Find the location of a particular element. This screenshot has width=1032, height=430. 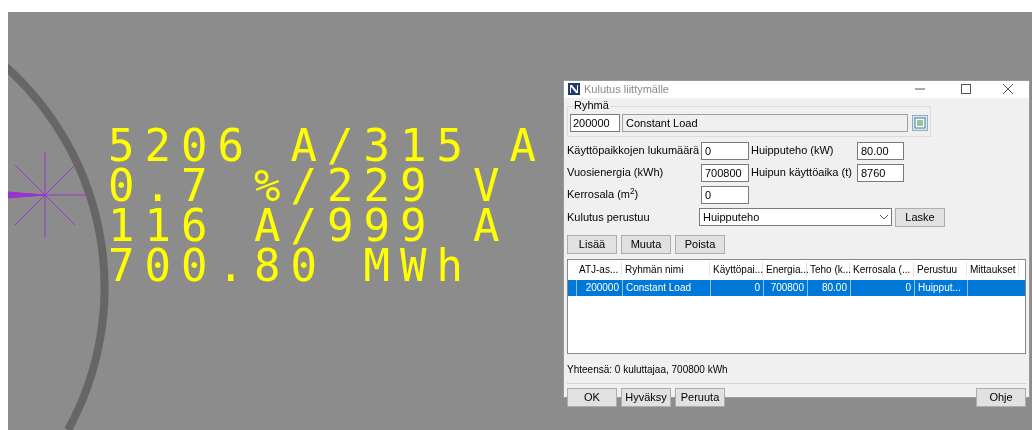

group-code-field: 200000 is located at coordinates (595, 123).